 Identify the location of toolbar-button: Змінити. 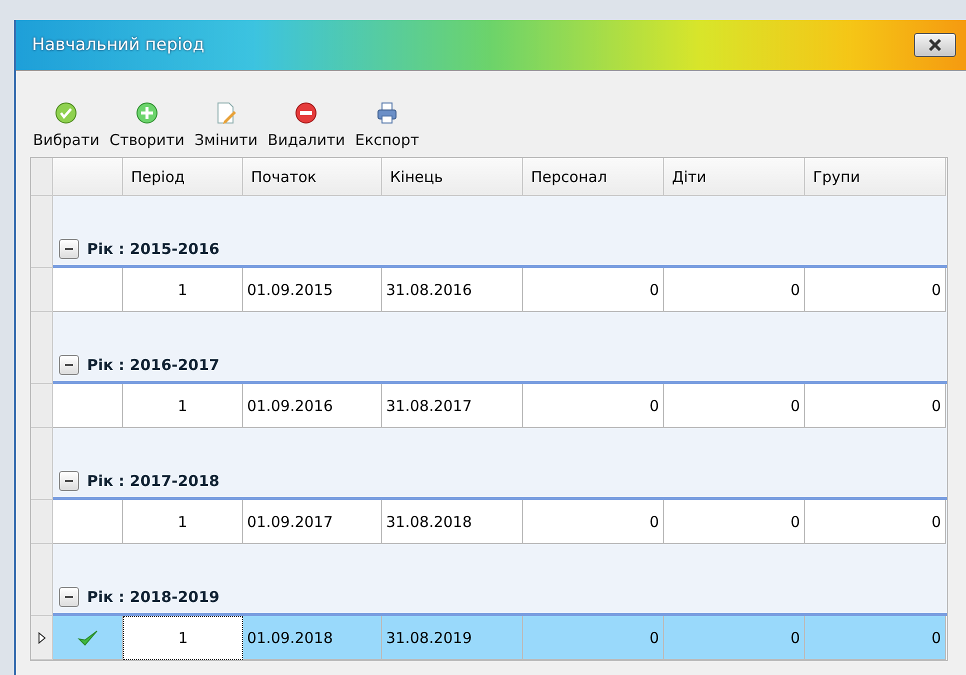
(226, 125).